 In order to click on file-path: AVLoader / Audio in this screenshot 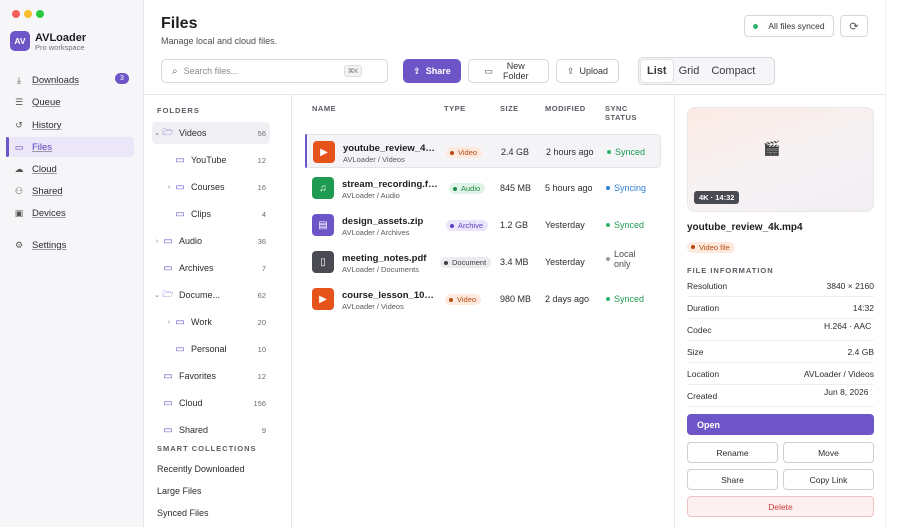, I will do `click(371, 195)`.